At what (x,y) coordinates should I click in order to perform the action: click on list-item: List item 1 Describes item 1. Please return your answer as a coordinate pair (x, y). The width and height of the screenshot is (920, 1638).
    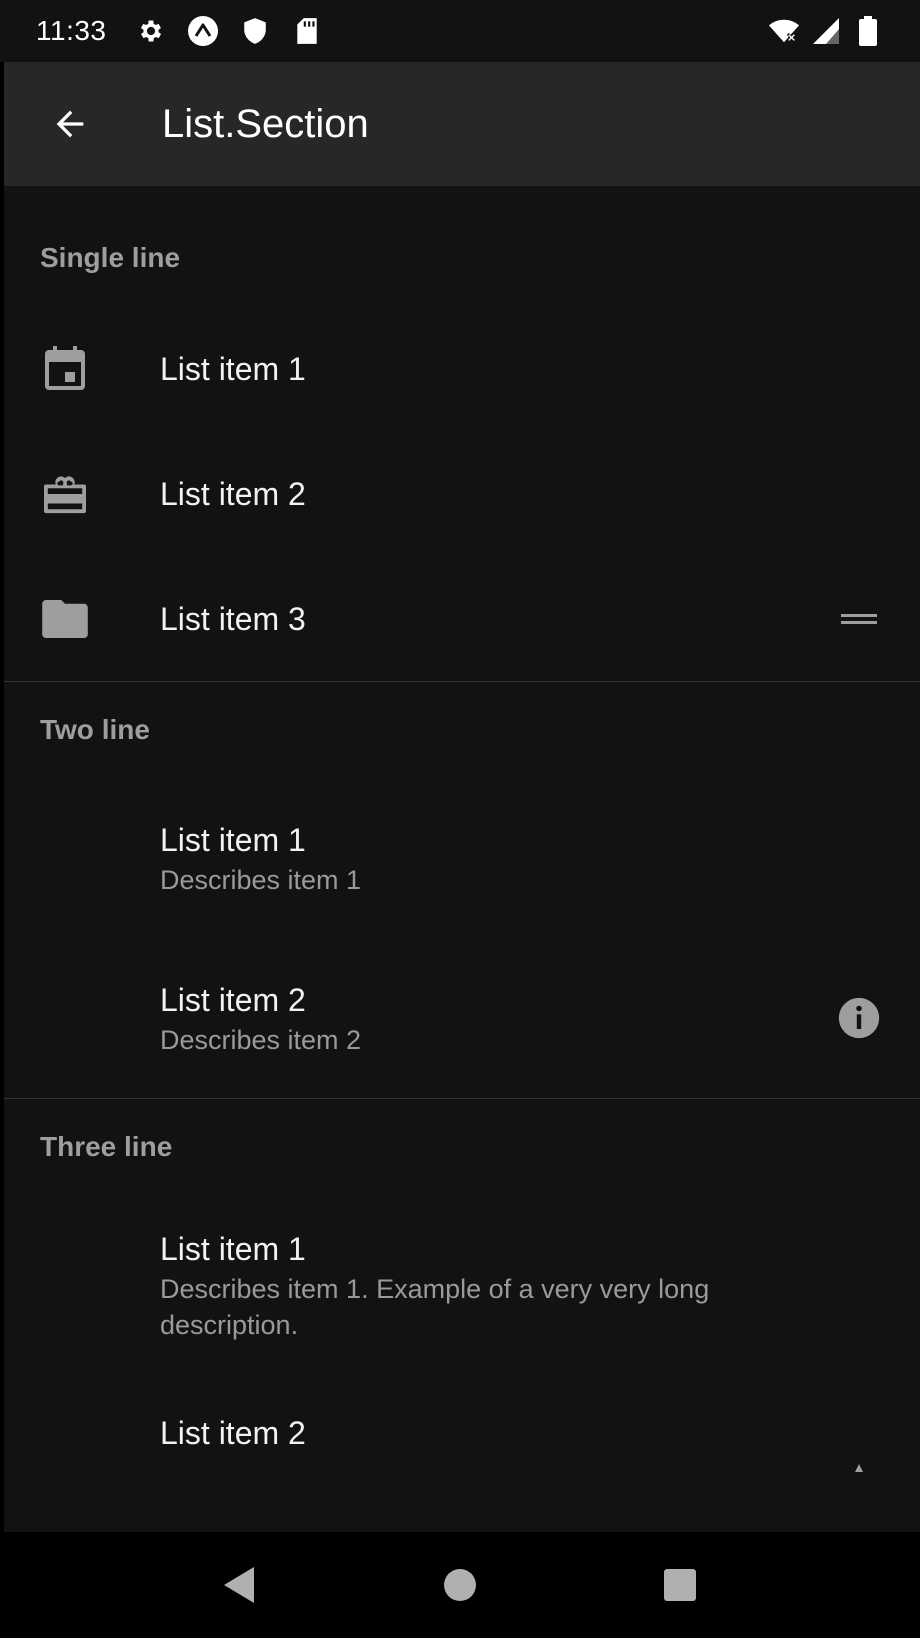
    Looking at the image, I should click on (462, 858).